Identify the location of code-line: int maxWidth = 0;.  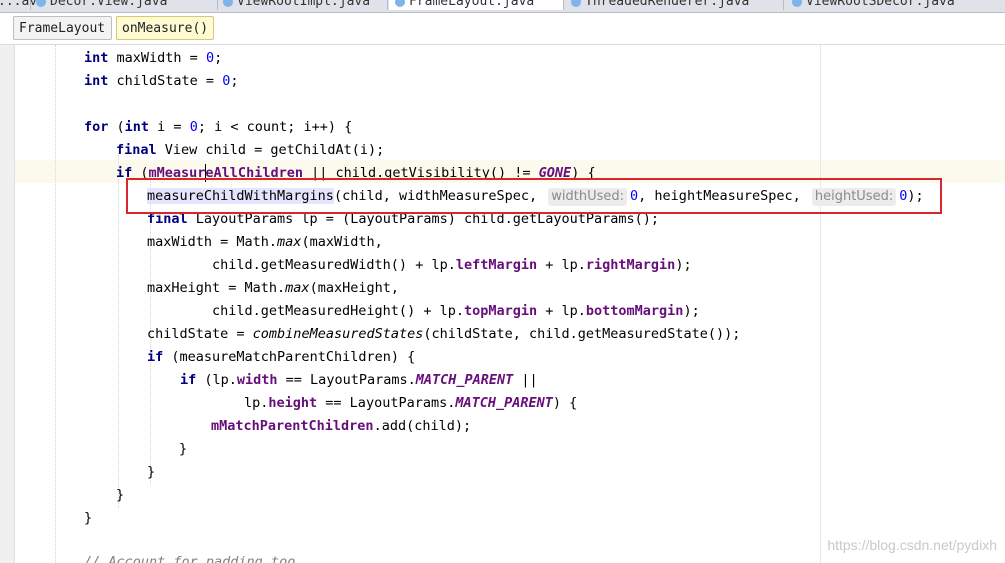
(153, 58).